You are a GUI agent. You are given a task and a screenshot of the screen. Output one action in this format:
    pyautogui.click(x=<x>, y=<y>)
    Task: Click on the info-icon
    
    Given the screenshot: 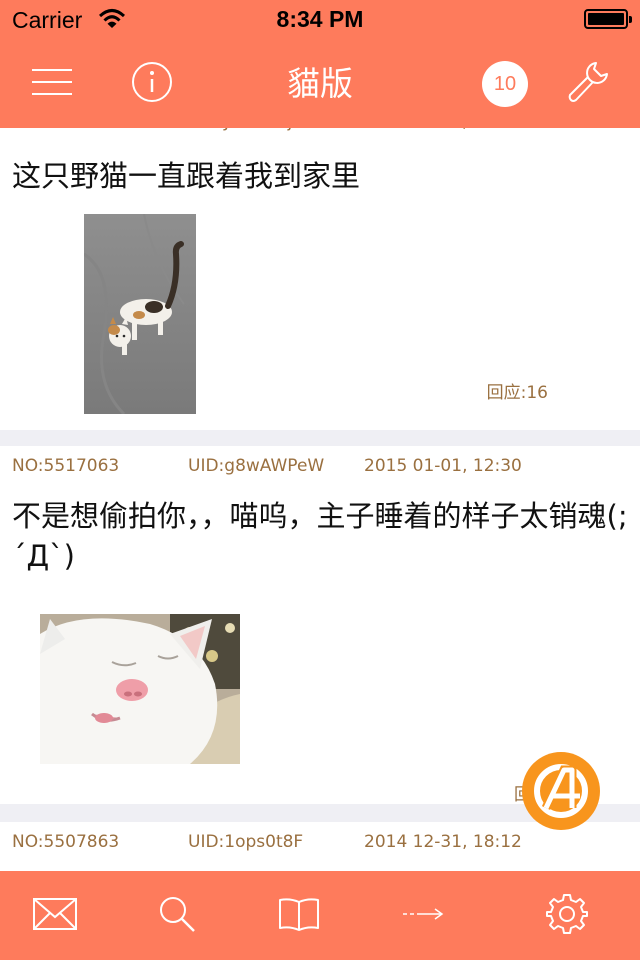 What is the action you would take?
    pyautogui.click(x=152, y=84)
    